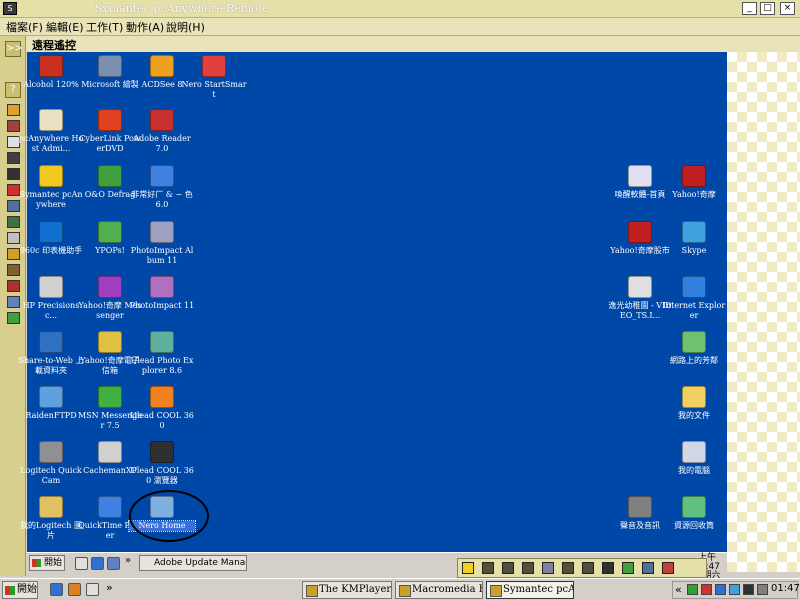 This screenshot has height=600, width=800. Describe the element at coordinates (169, 516) in the screenshot. I see `highlight-circle` at that location.